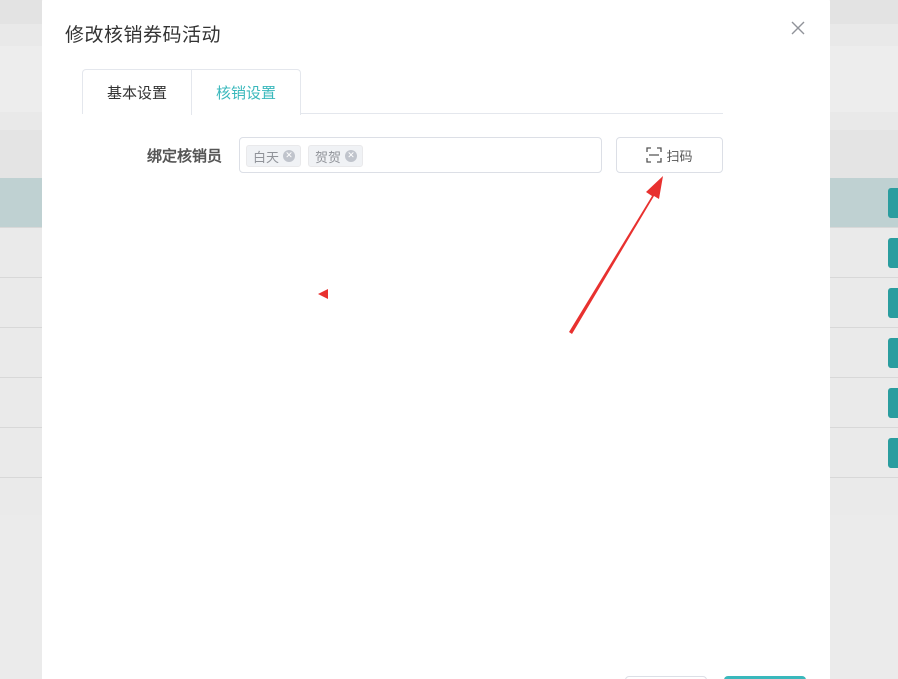 Image resolution: width=898 pixels, height=679 pixels. I want to click on close-icon, so click(798, 28).